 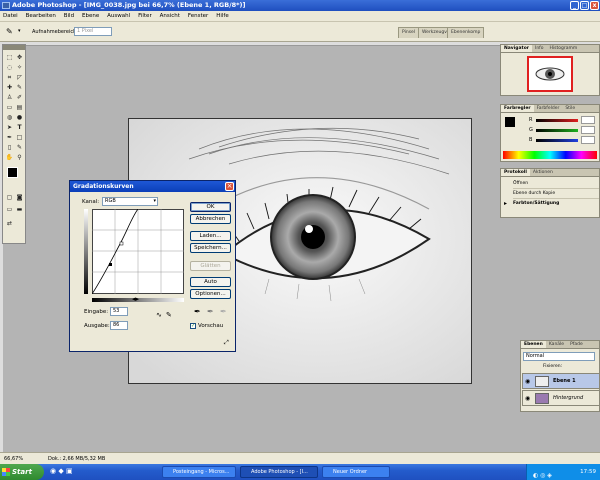 What do you see at coordinates (576, 344) in the screenshot?
I see `tab-pfade: Pfade` at bounding box center [576, 344].